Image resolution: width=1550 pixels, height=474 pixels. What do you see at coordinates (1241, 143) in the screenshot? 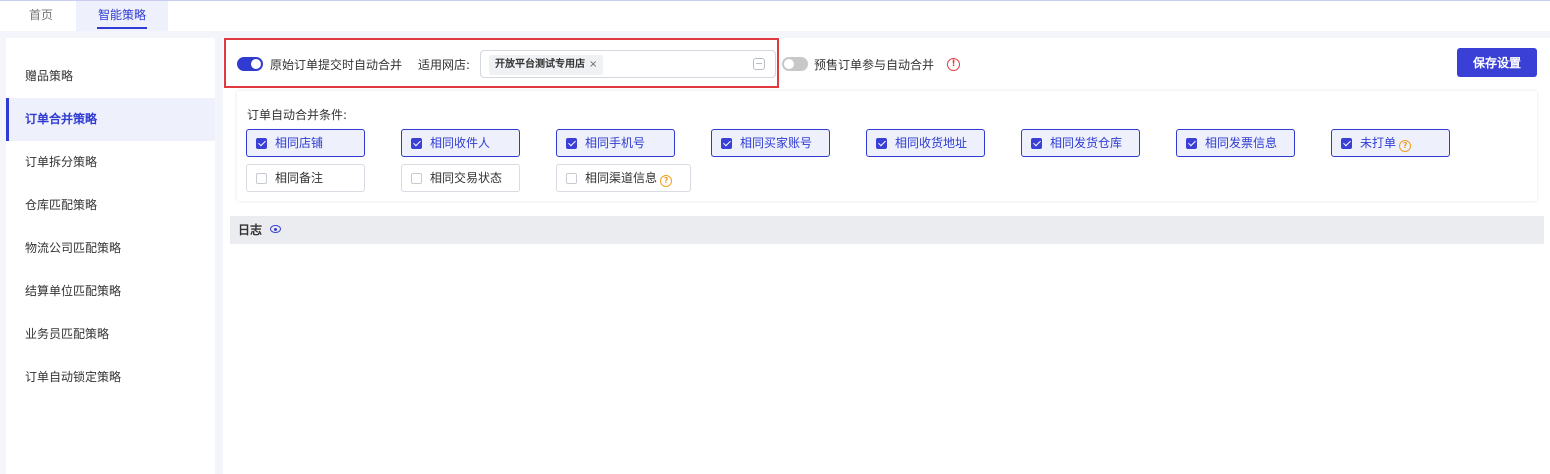
I see `checkbox-label: 相同发票信息` at bounding box center [1241, 143].